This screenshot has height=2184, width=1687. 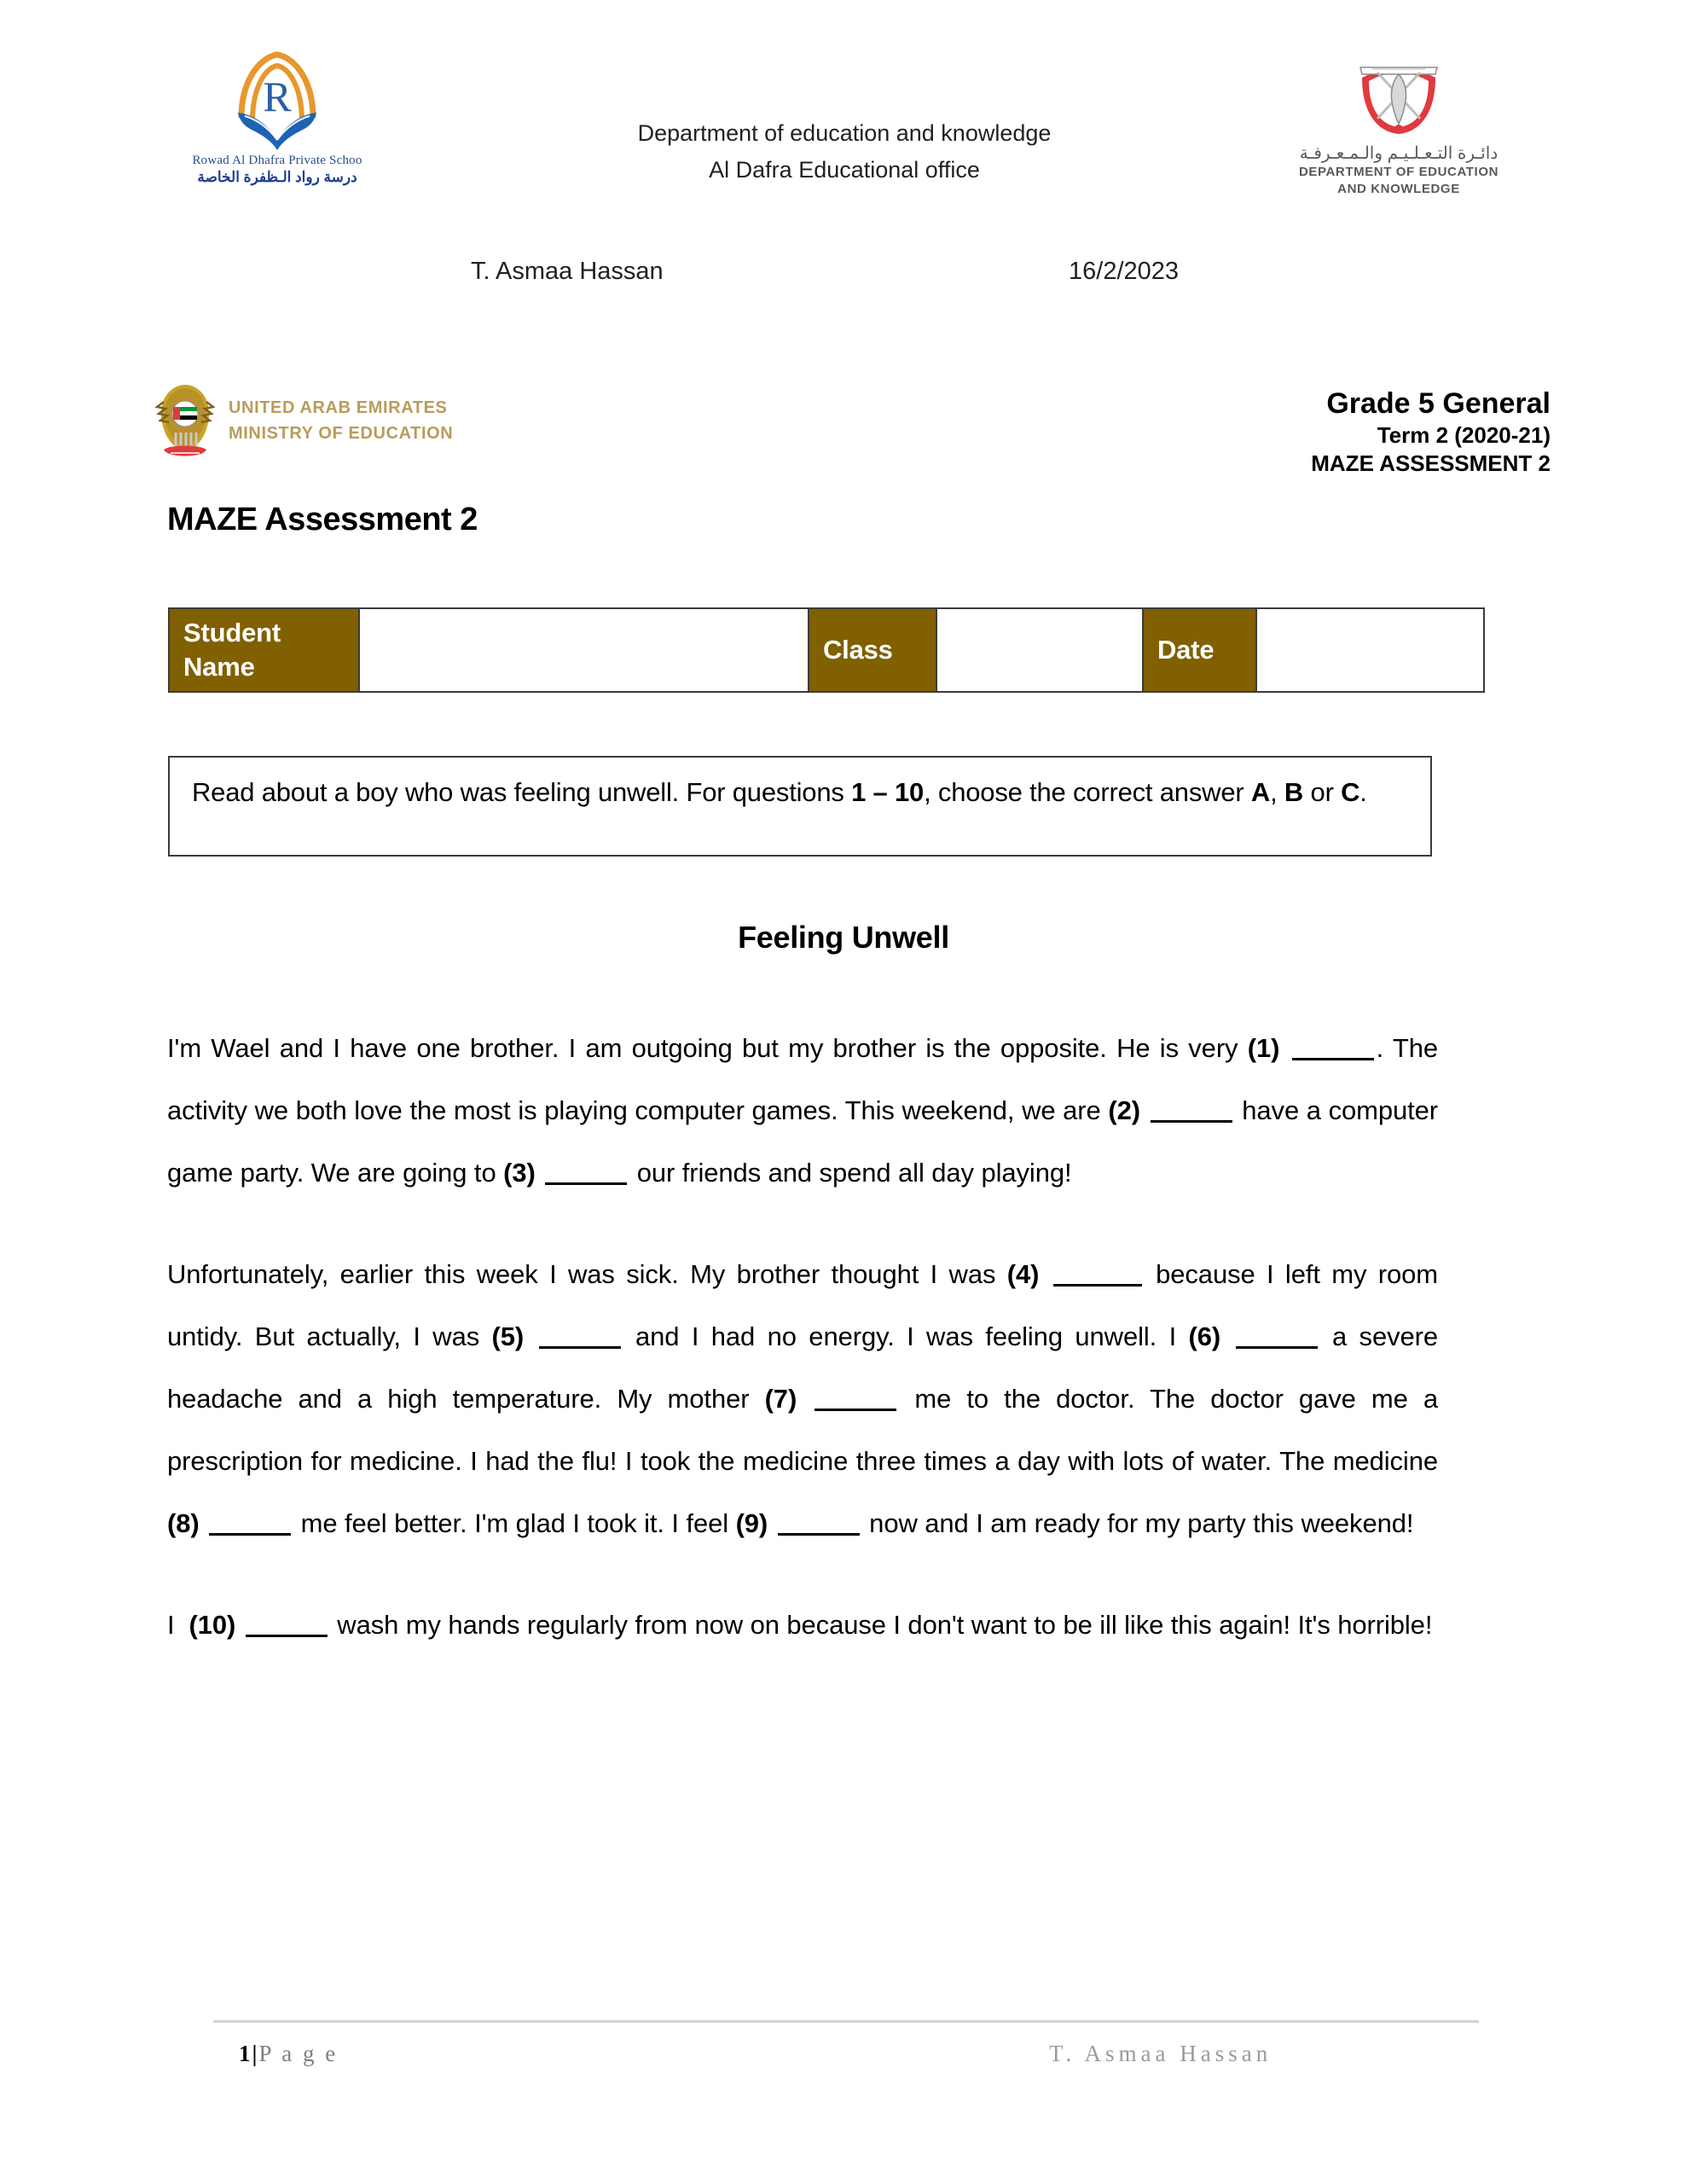 What do you see at coordinates (1261, 792) in the screenshot?
I see `option-a-label: A` at bounding box center [1261, 792].